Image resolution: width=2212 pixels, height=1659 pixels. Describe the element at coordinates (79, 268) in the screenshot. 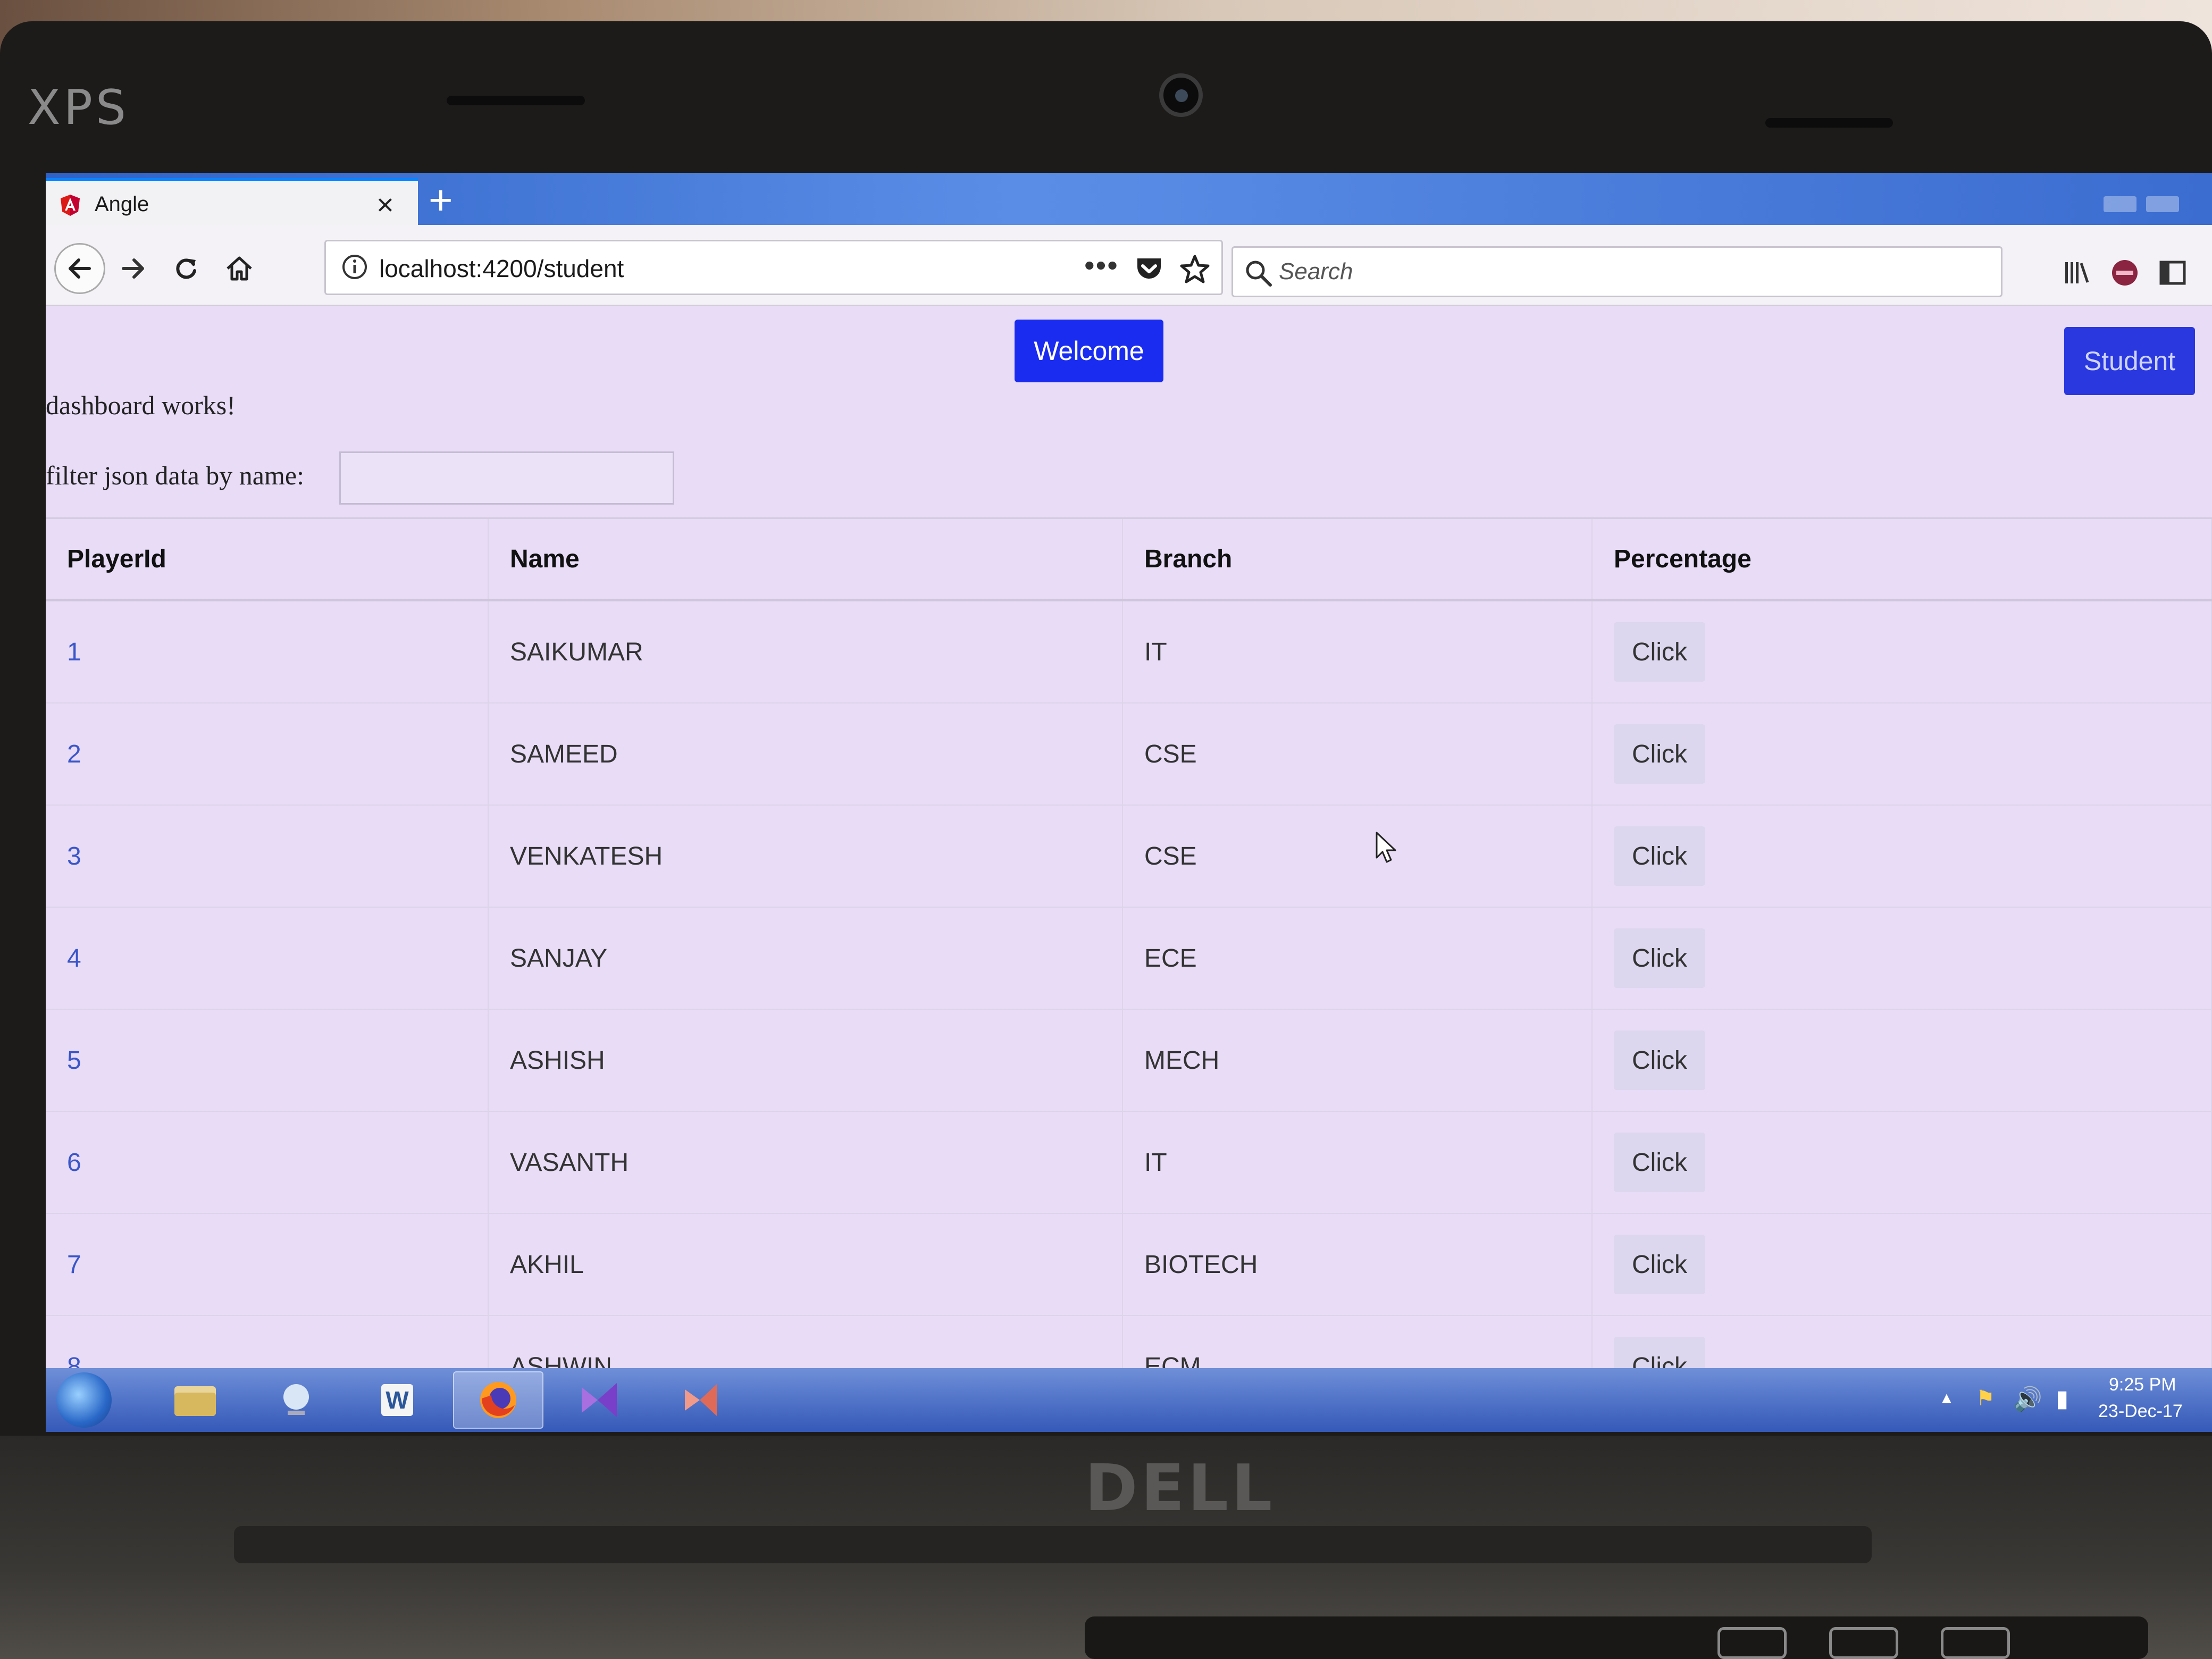

I see `back-button` at that location.